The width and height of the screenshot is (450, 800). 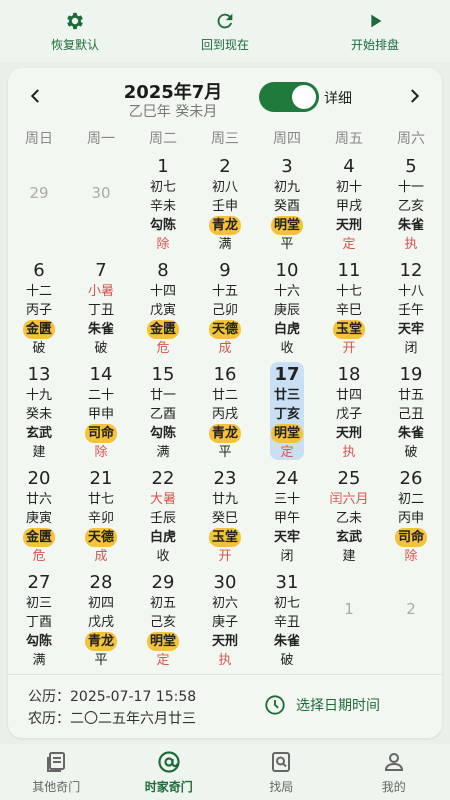 I want to click on day-cell: 3 初九 癸酉 明堂平, so click(x=287, y=204).